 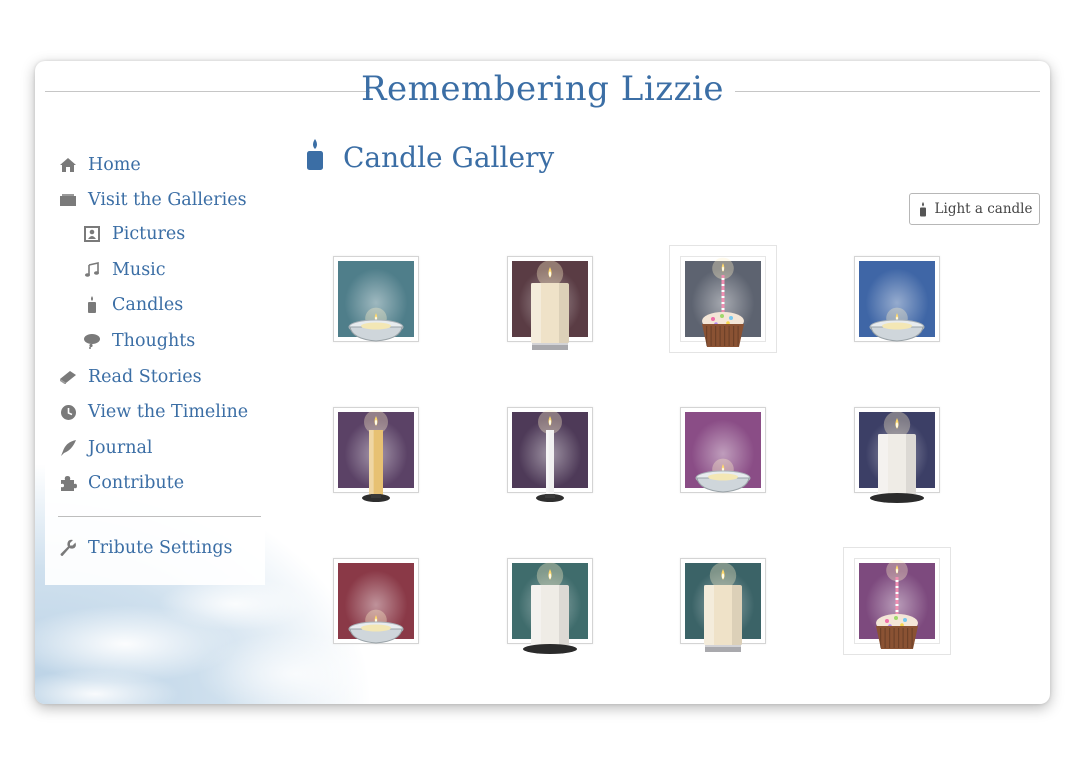 I want to click on candle-taper-gold, so click(x=376, y=456).